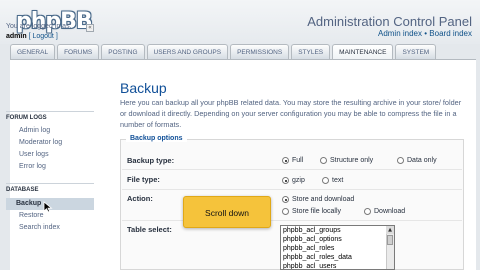 The image size is (480, 270). I want to click on admin-index-link: Admin index, so click(400, 33).